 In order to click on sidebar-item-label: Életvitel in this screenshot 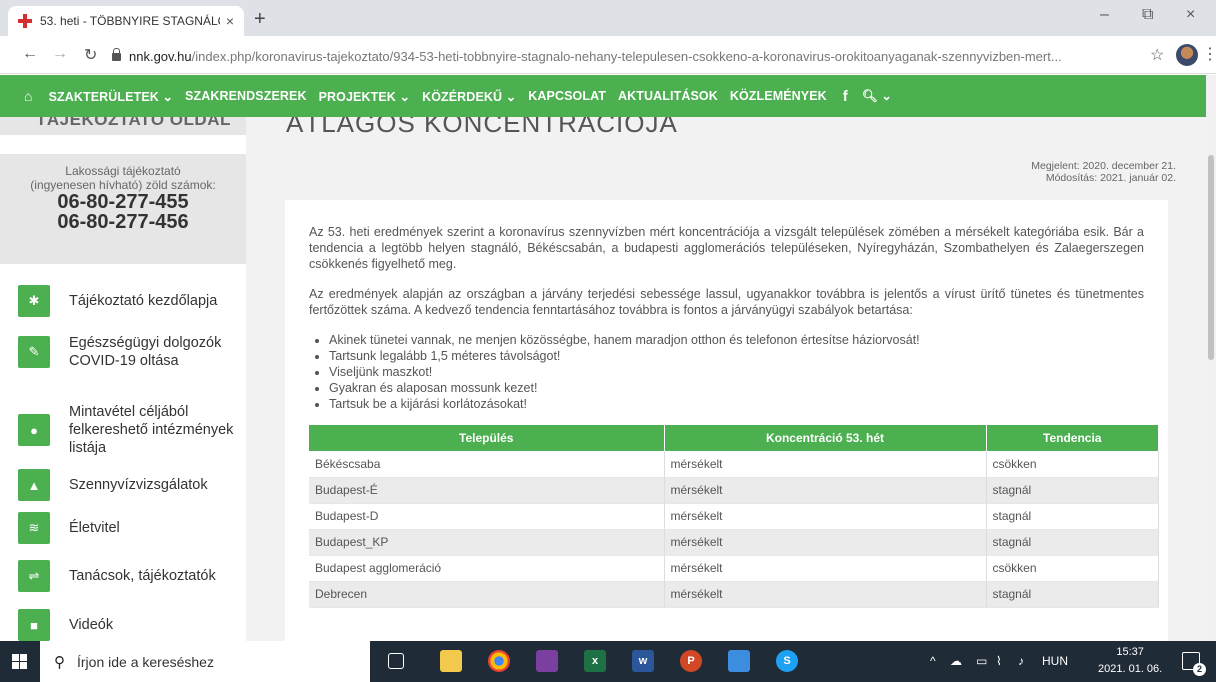, I will do `click(94, 528)`.